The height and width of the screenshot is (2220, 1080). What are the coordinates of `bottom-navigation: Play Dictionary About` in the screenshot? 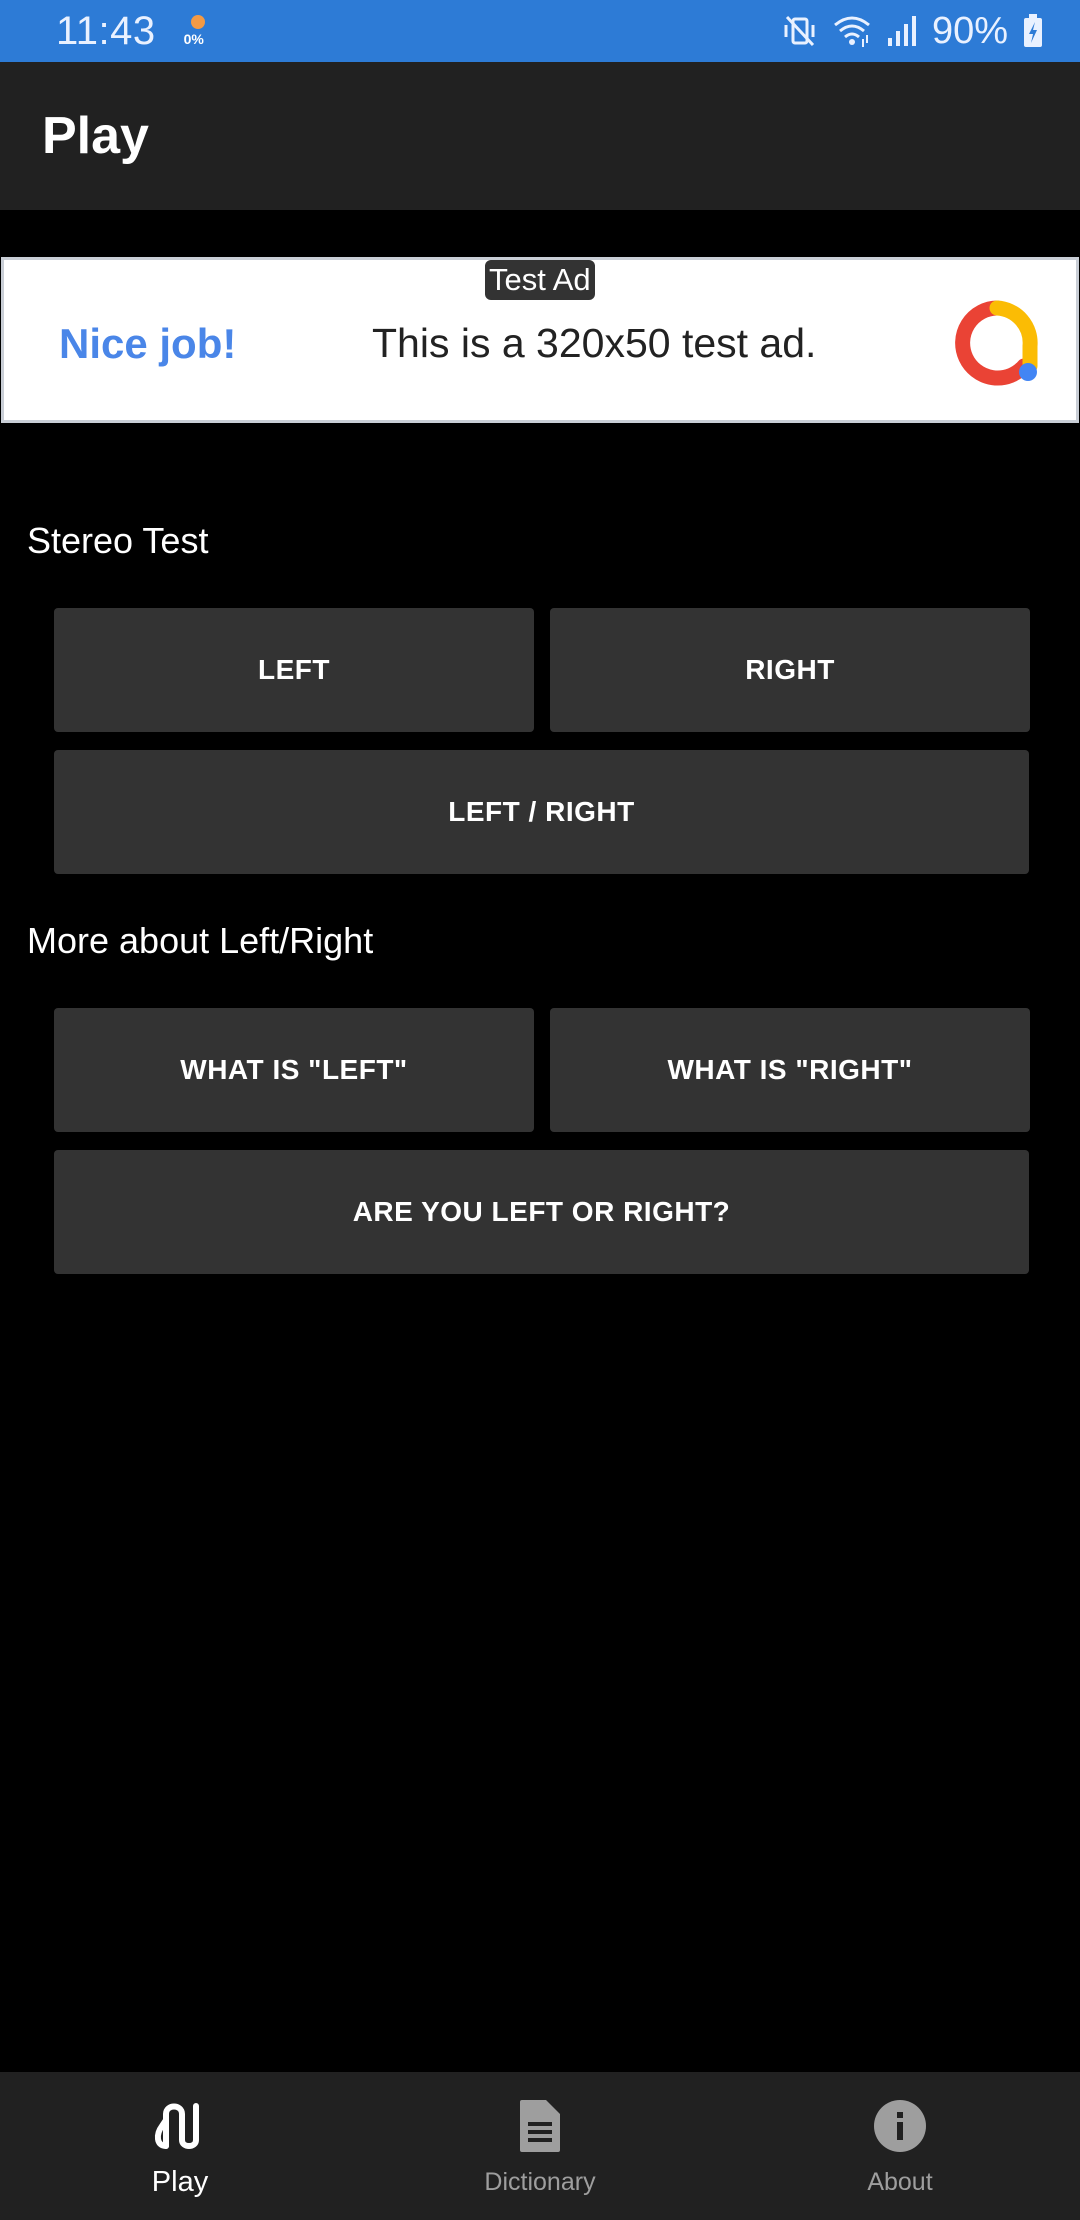 It's located at (540, 2146).